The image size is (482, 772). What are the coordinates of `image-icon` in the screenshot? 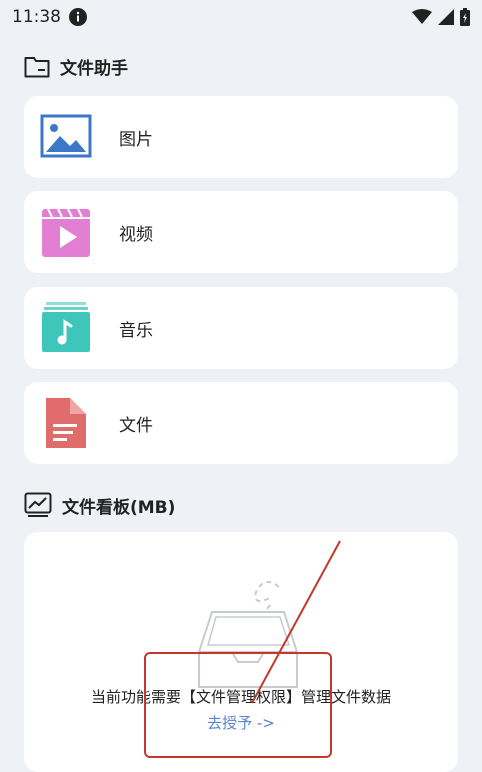 It's located at (66, 136).